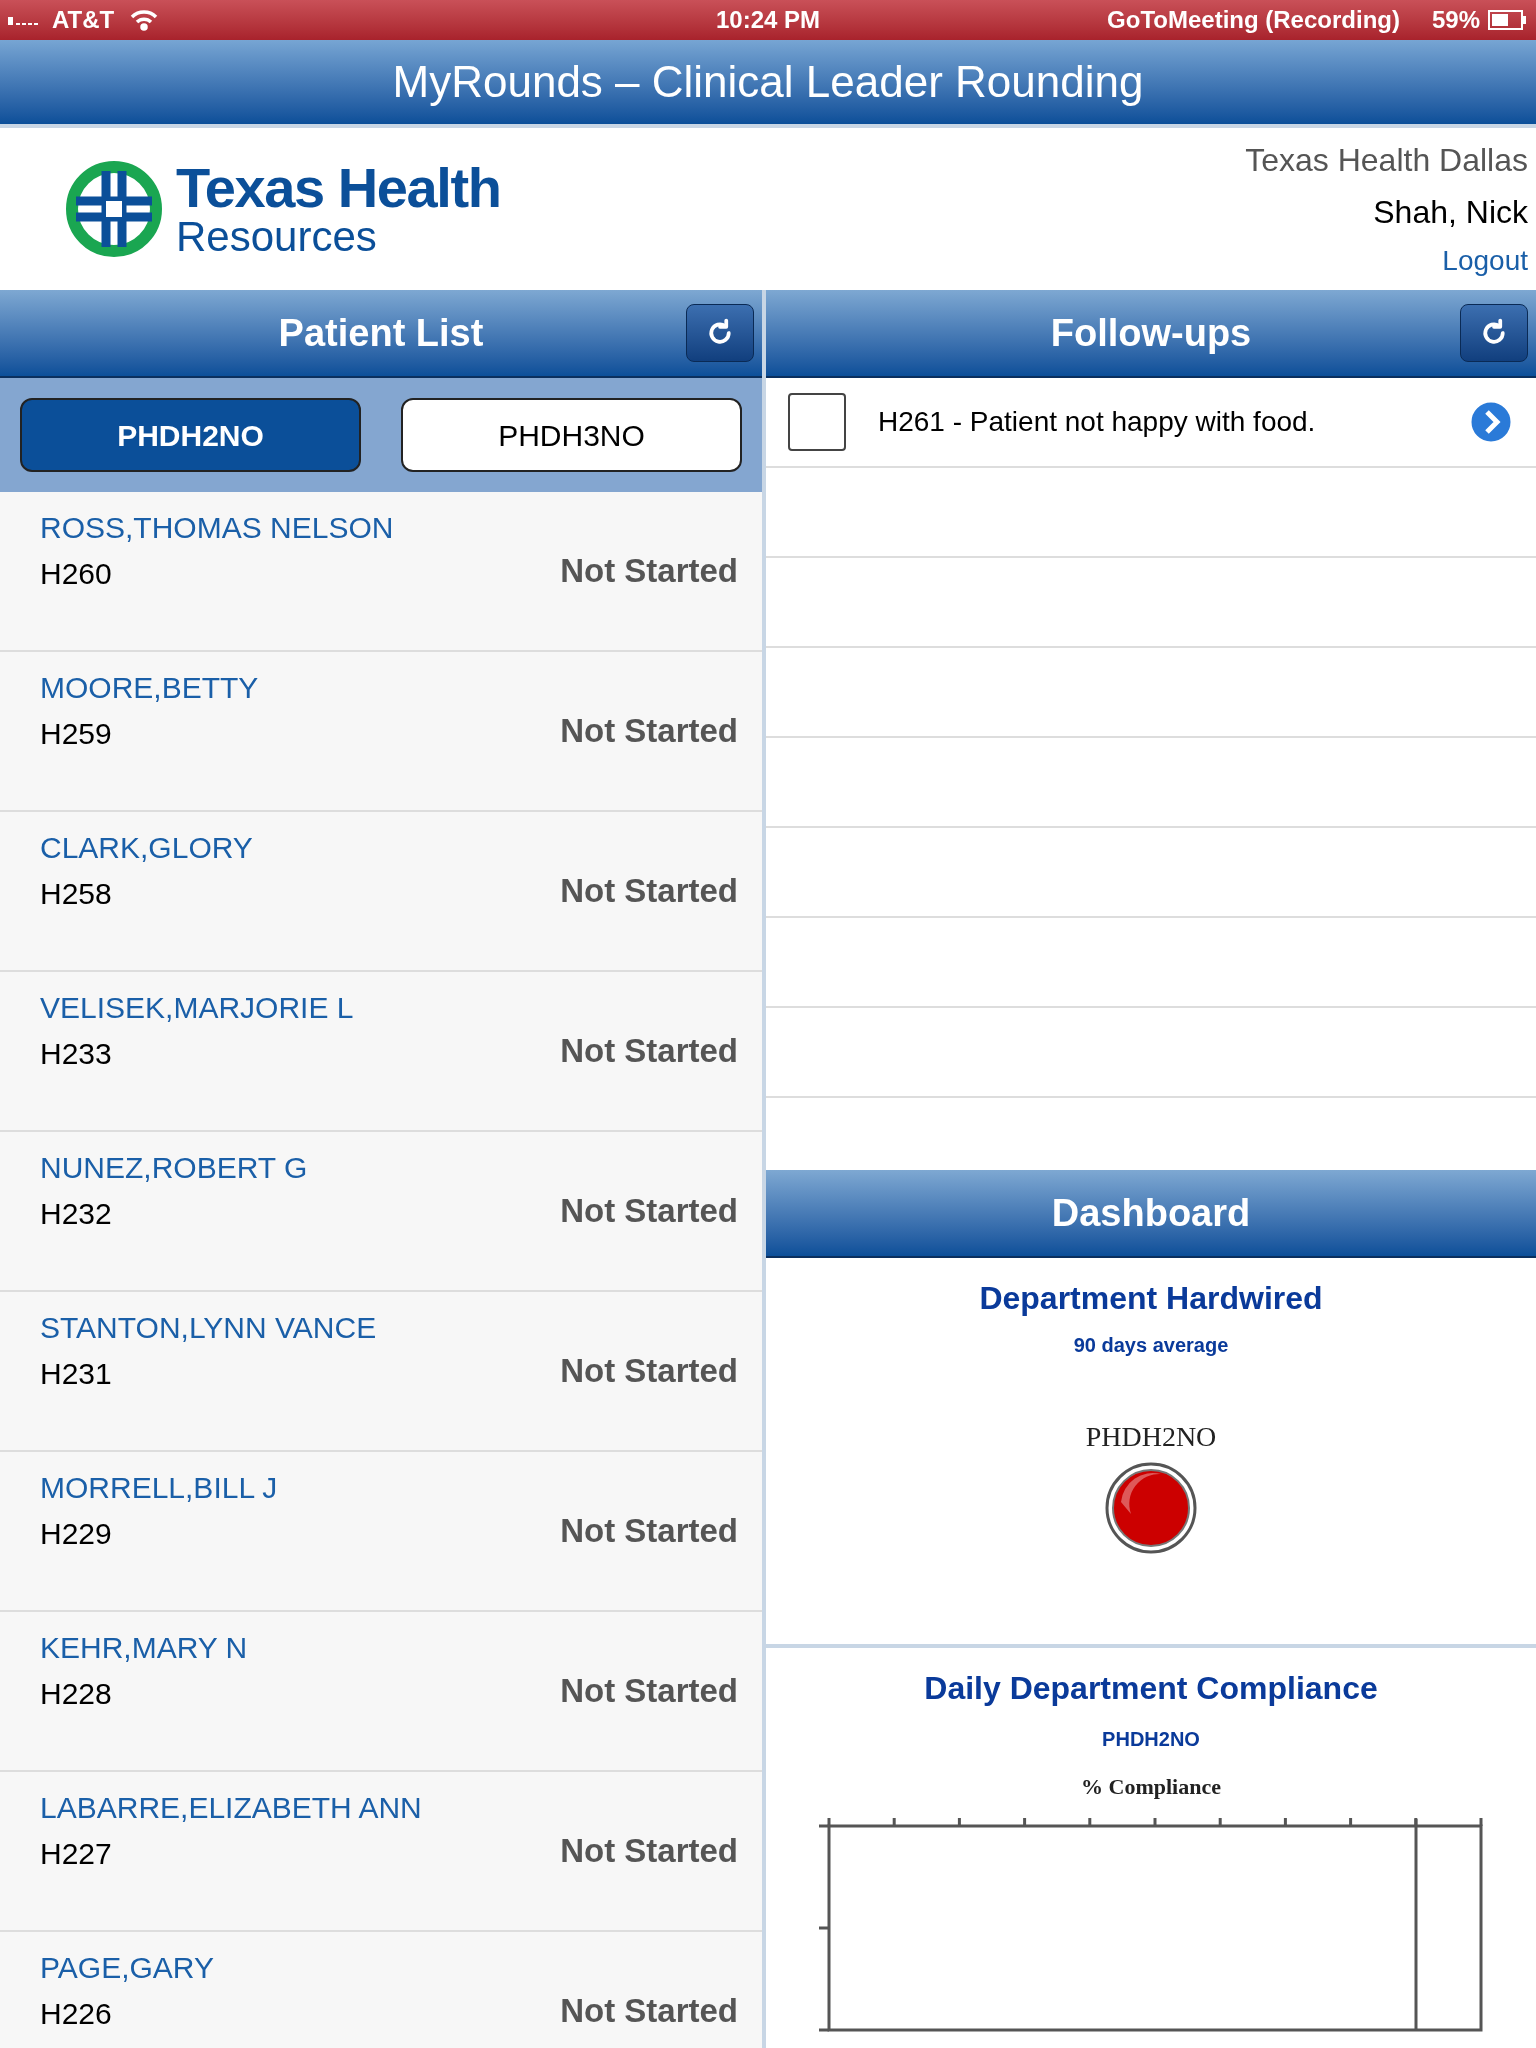  Describe the element at coordinates (1151, 1508) in the screenshot. I see `status-indicator-icon` at that location.